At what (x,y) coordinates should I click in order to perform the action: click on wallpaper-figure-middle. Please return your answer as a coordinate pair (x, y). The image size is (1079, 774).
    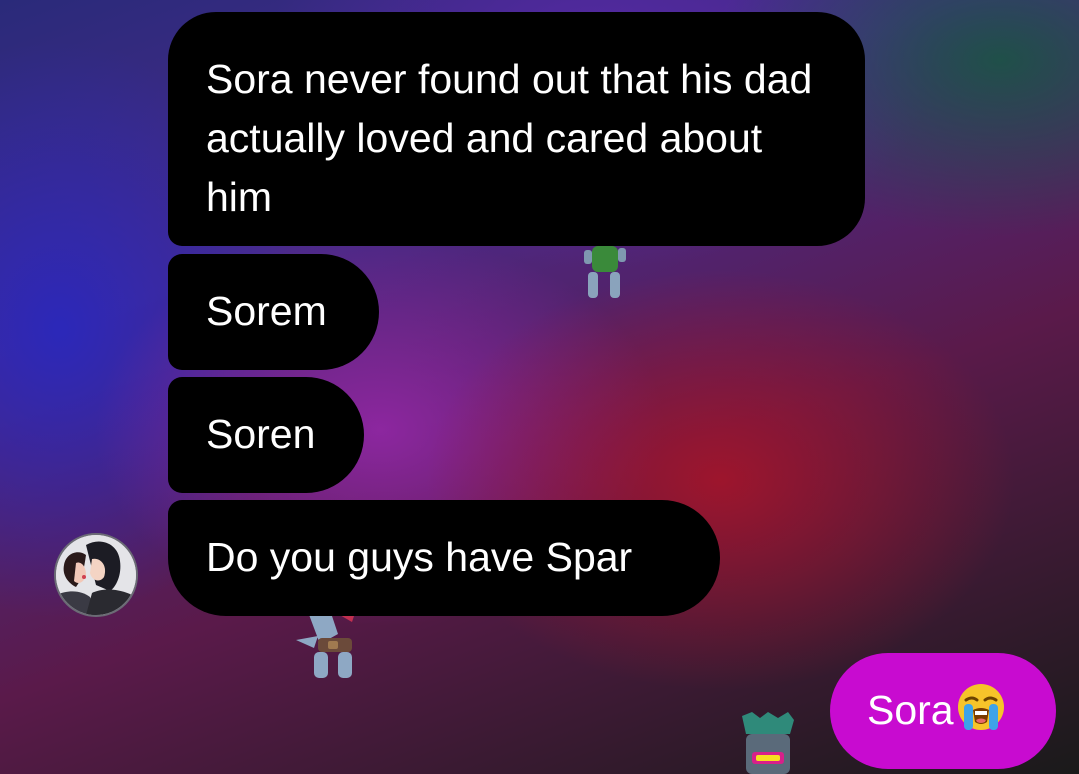
    Looking at the image, I should click on (326, 644).